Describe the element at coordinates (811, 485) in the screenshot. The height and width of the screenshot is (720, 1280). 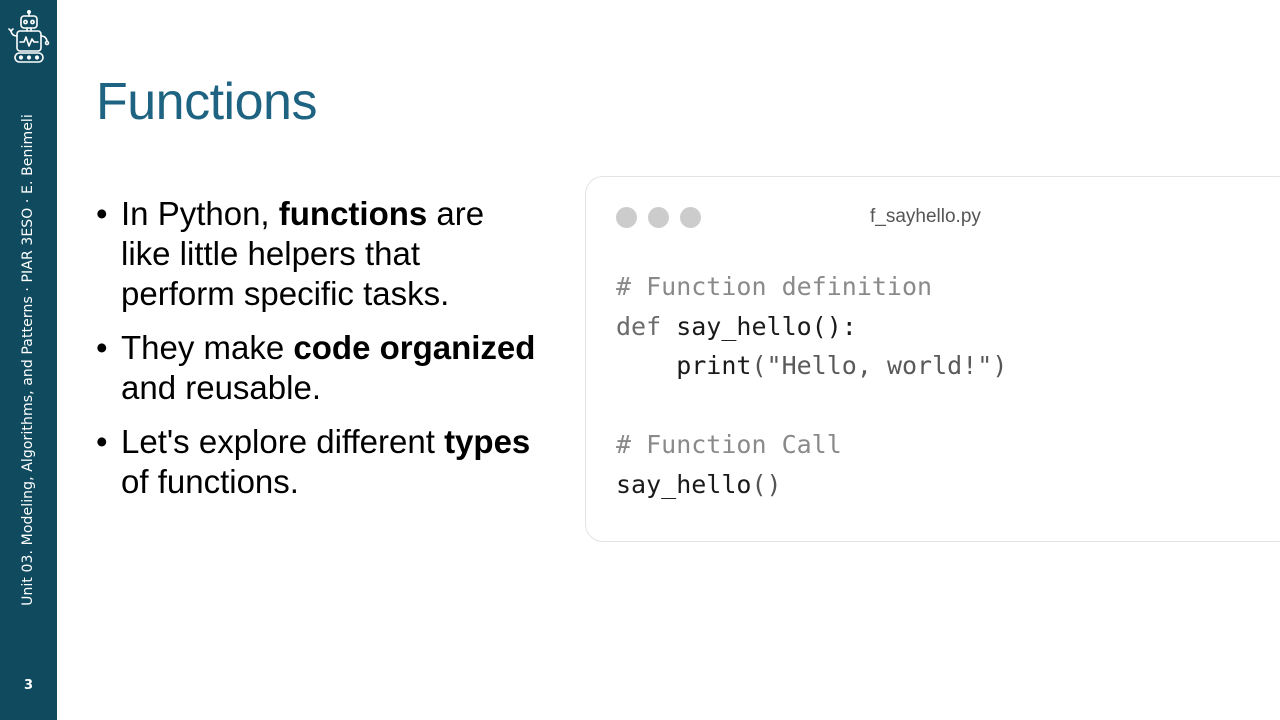
I see `code-line: say_hello()` at that location.